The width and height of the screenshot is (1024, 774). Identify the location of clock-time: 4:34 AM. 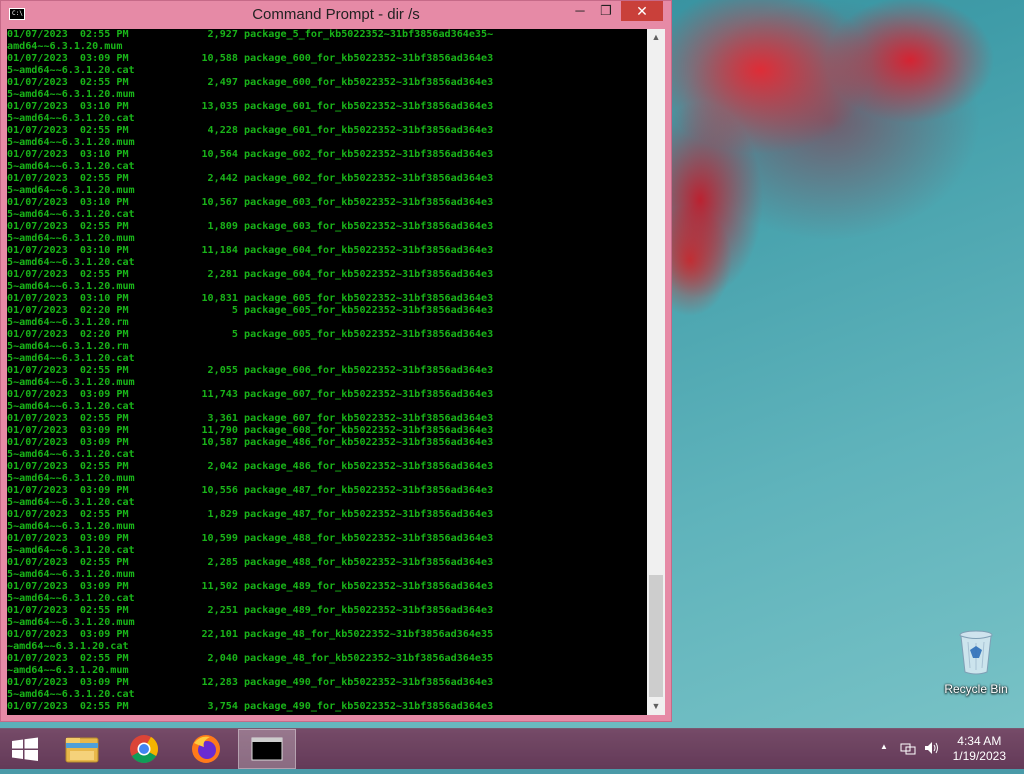
(979, 741).